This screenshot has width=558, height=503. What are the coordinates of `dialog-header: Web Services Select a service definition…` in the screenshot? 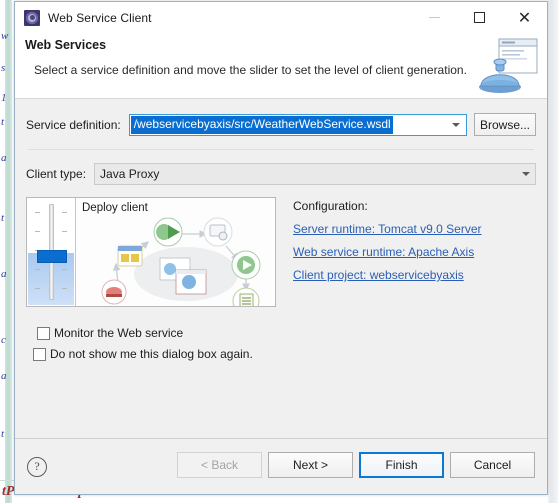 It's located at (281, 66).